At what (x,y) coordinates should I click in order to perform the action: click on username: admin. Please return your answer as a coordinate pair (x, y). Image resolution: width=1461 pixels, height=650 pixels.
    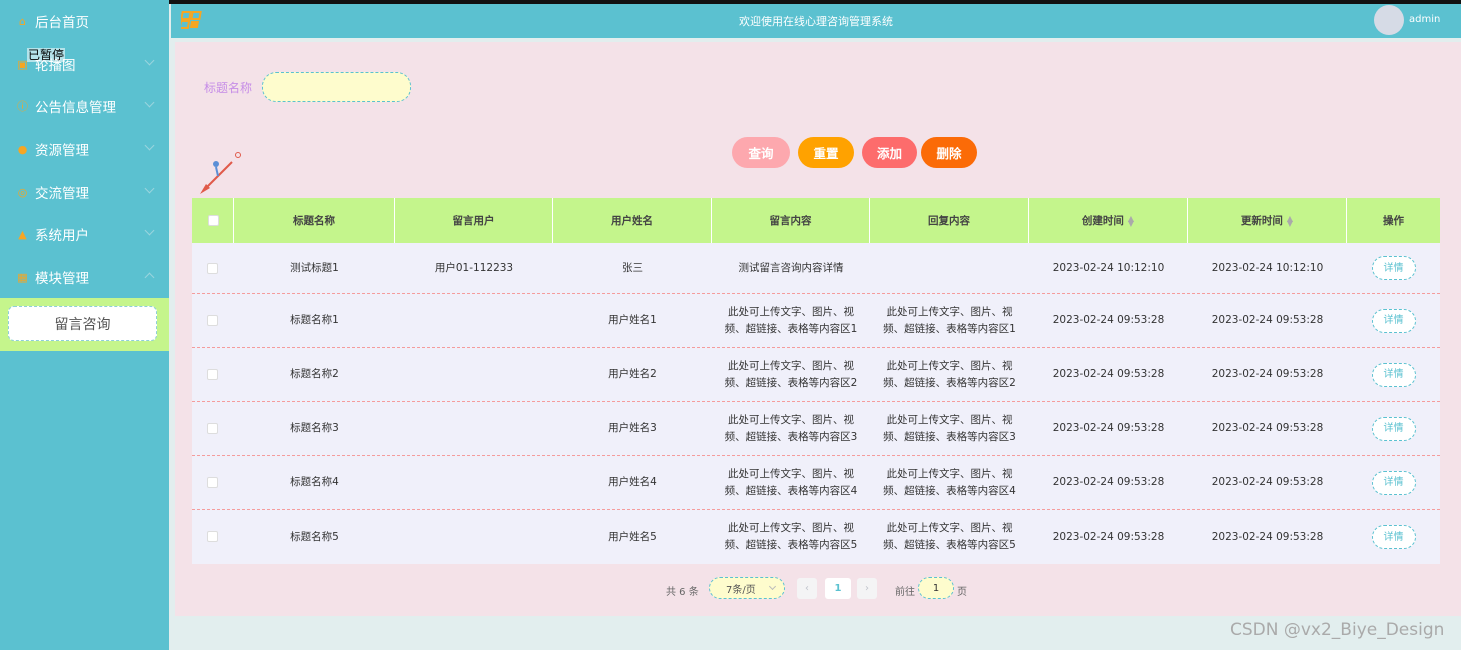
    Looking at the image, I should click on (1424, 19).